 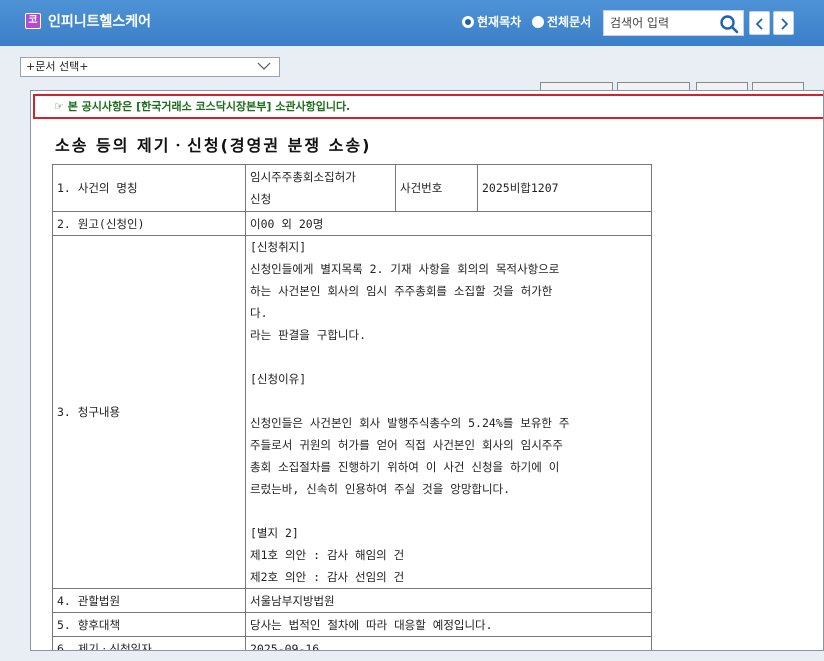 I want to click on top-bar: 코 인피니트헬스케어 현재목차 전체문서, so click(x=412, y=23).